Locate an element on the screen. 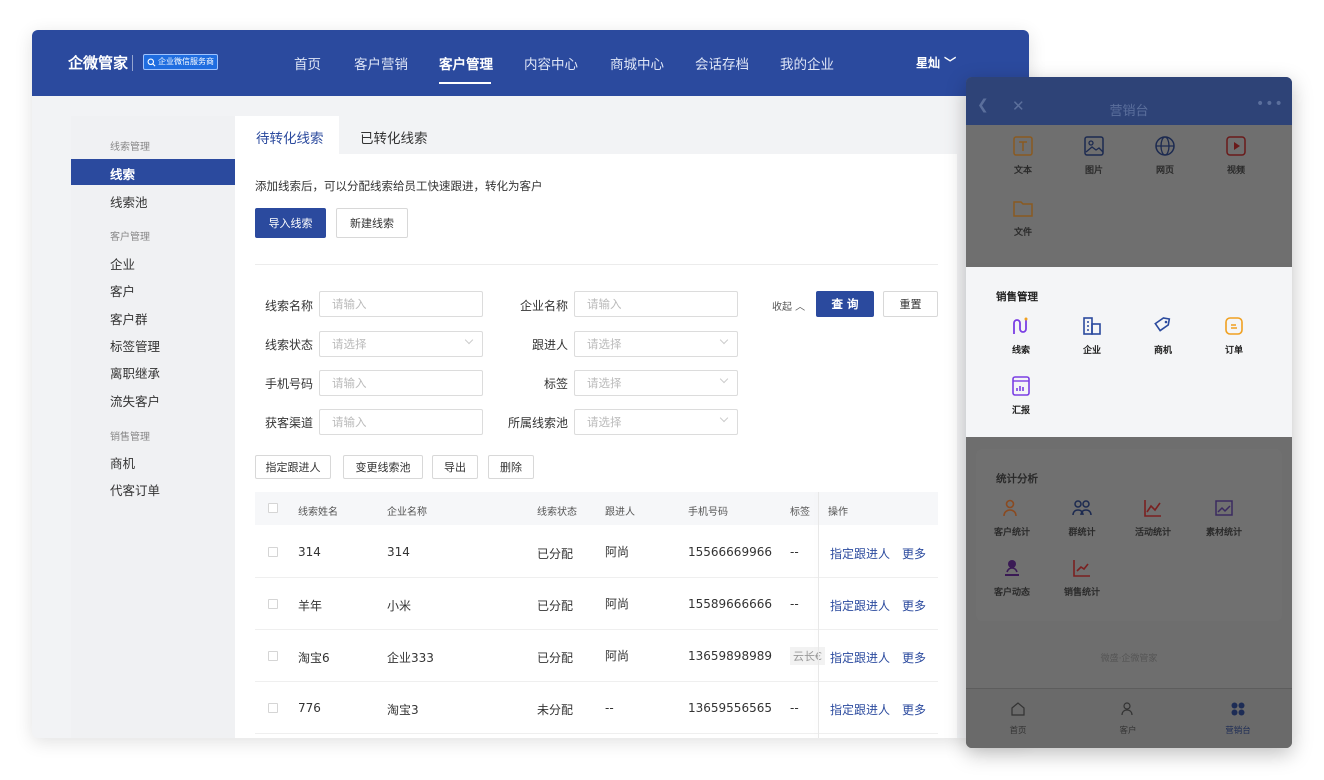  cell-tag: -- is located at coordinates (794, 708).